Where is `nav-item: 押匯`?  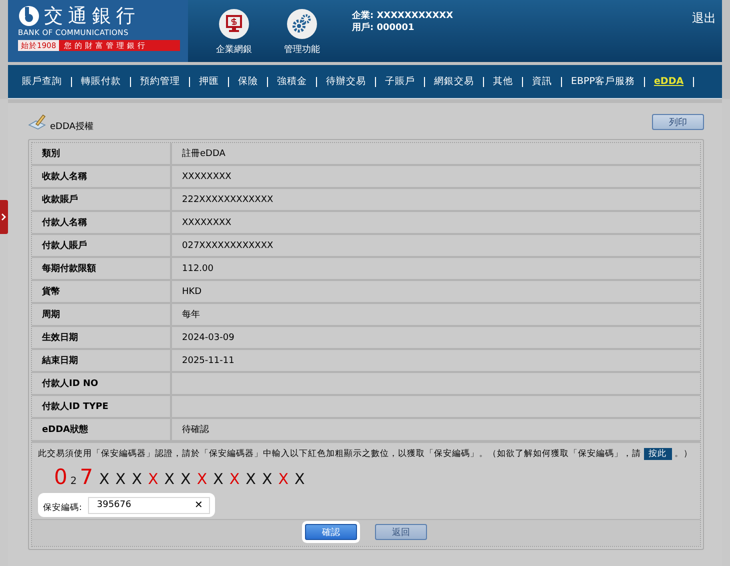
nav-item: 押匯 is located at coordinates (209, 81).